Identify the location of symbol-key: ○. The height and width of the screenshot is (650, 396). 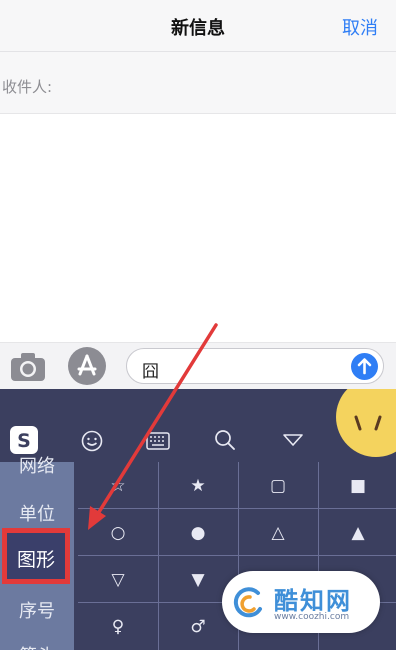
(118, 533).